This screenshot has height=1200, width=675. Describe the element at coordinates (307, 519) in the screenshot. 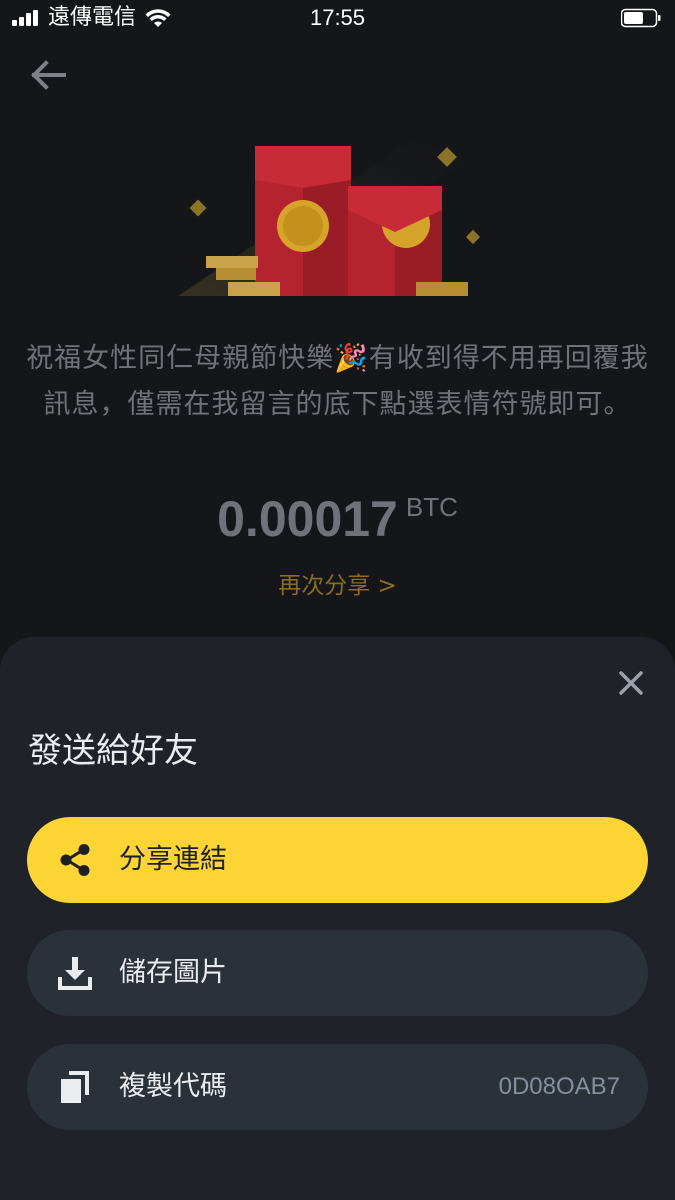

I see `amount-value: 0.00017` at that location.